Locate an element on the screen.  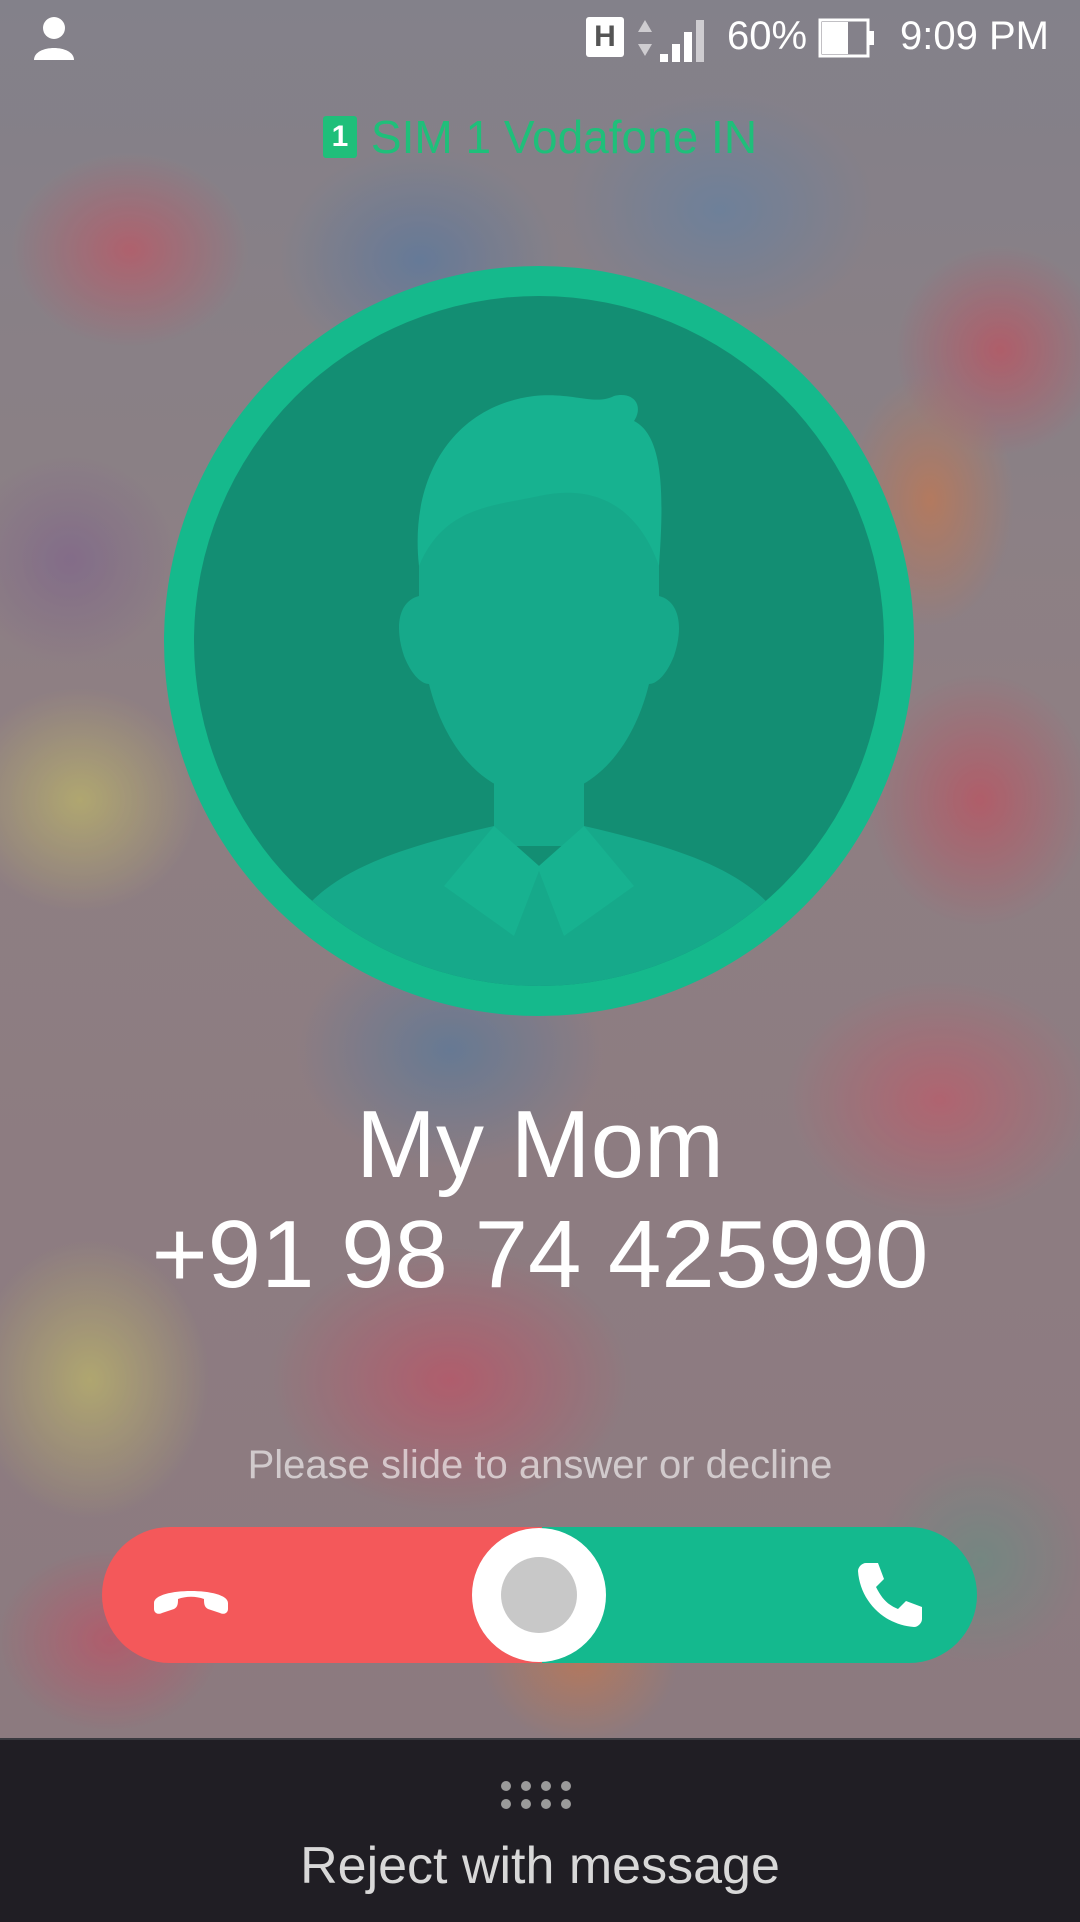
phone-answer-icon is located at coordinates (890, 1595).